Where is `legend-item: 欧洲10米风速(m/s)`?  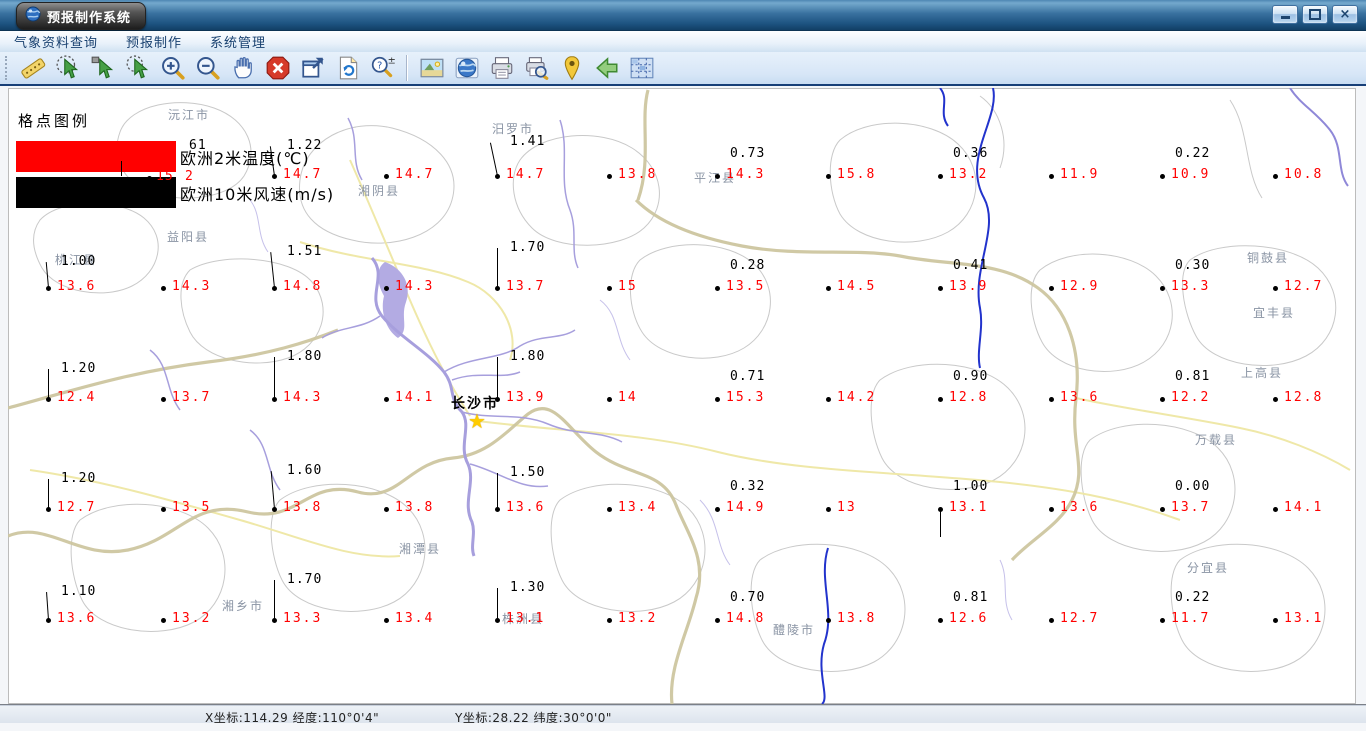 legend-item: 欧洲10米风速(m/s) is located at coordinates (175, 192).